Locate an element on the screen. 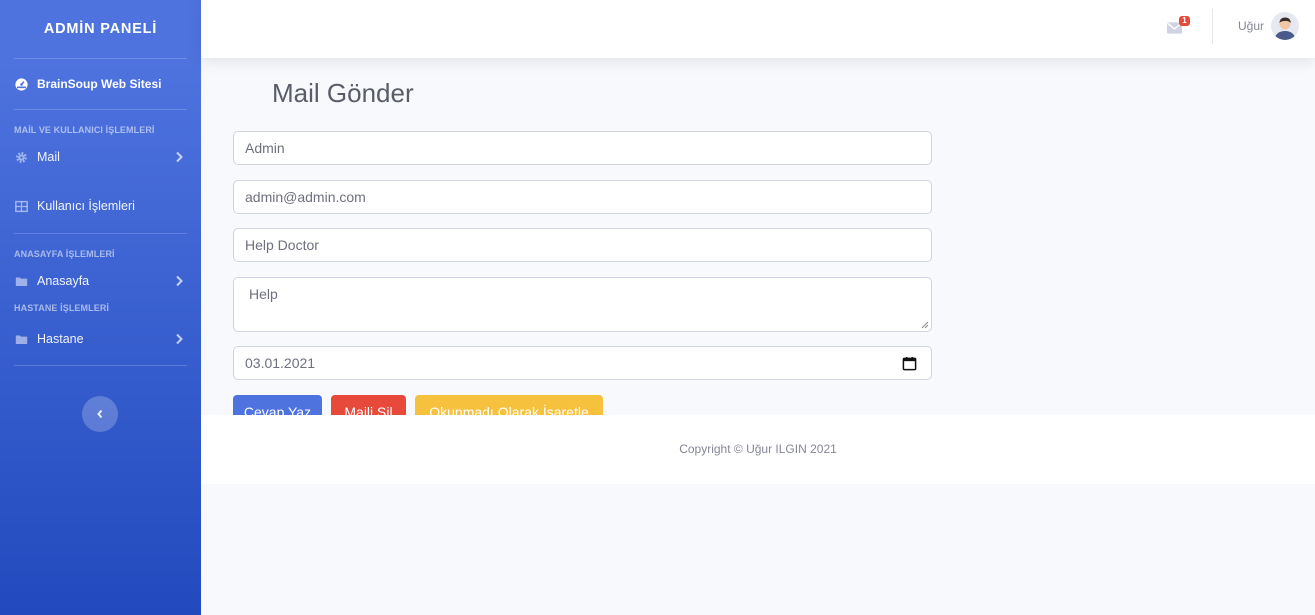  footer: Copyright © Uğur ILGIN 2021 is located at coordinates (758, 449).